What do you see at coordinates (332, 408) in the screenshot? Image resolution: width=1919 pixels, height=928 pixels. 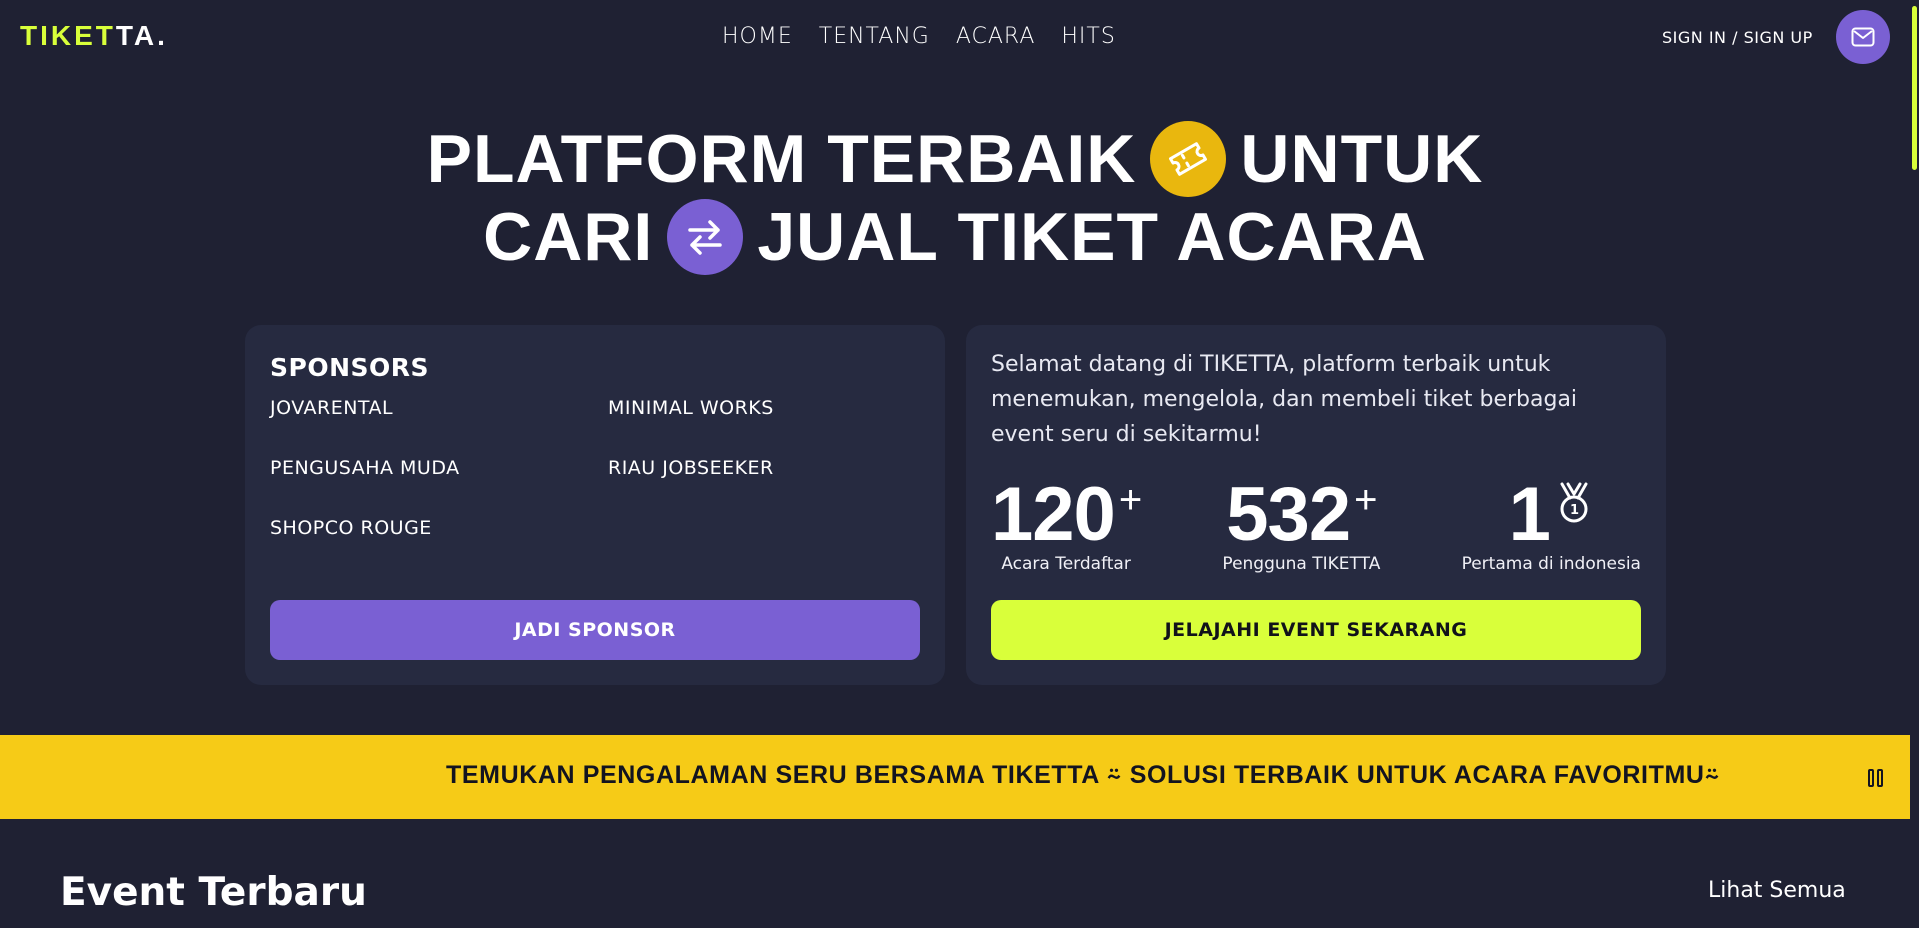 I see `sponsor-item: JOVARENTAL` at bounding box center [332, 408].